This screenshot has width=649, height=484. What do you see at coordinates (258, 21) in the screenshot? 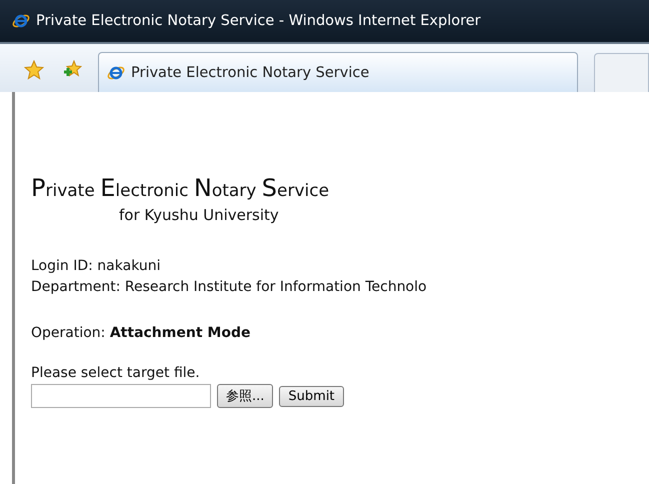
I see `window-title: Private Electronic Notary Service - Windows Internet Explorer` at bounding box center [258, 21].